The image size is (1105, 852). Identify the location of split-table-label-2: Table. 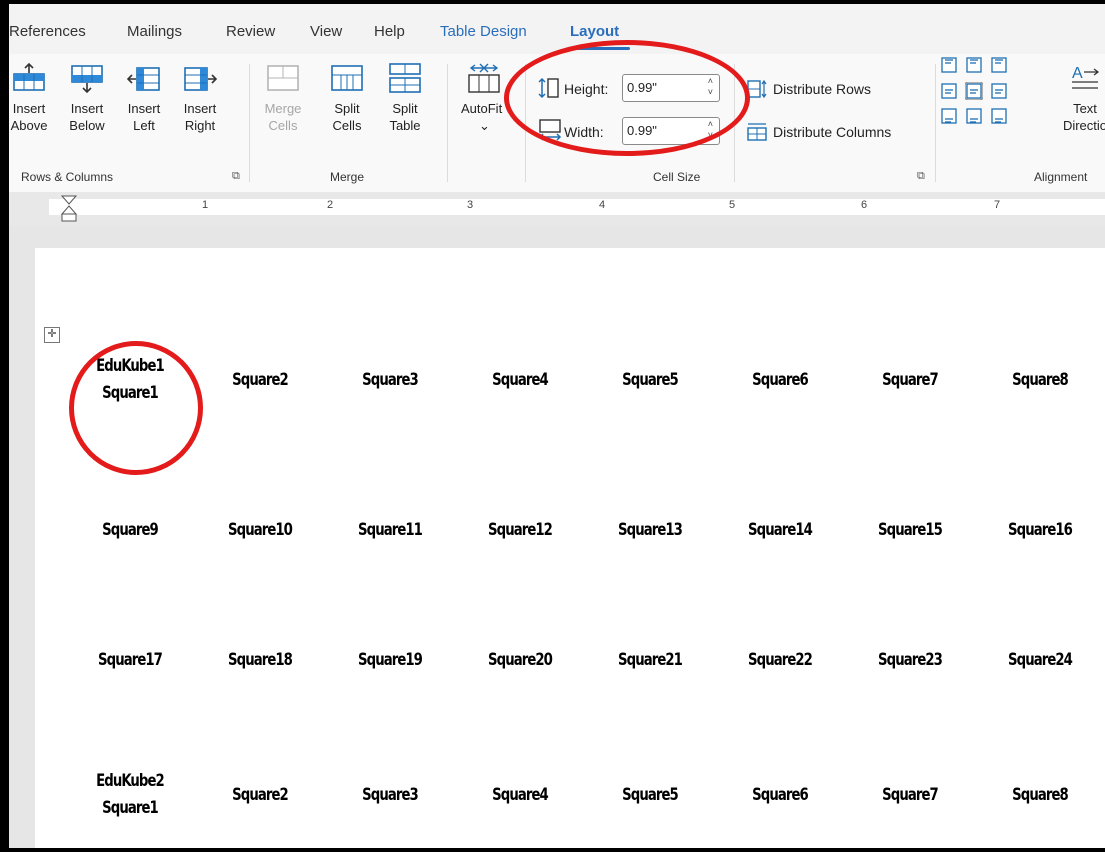
(405, 125).